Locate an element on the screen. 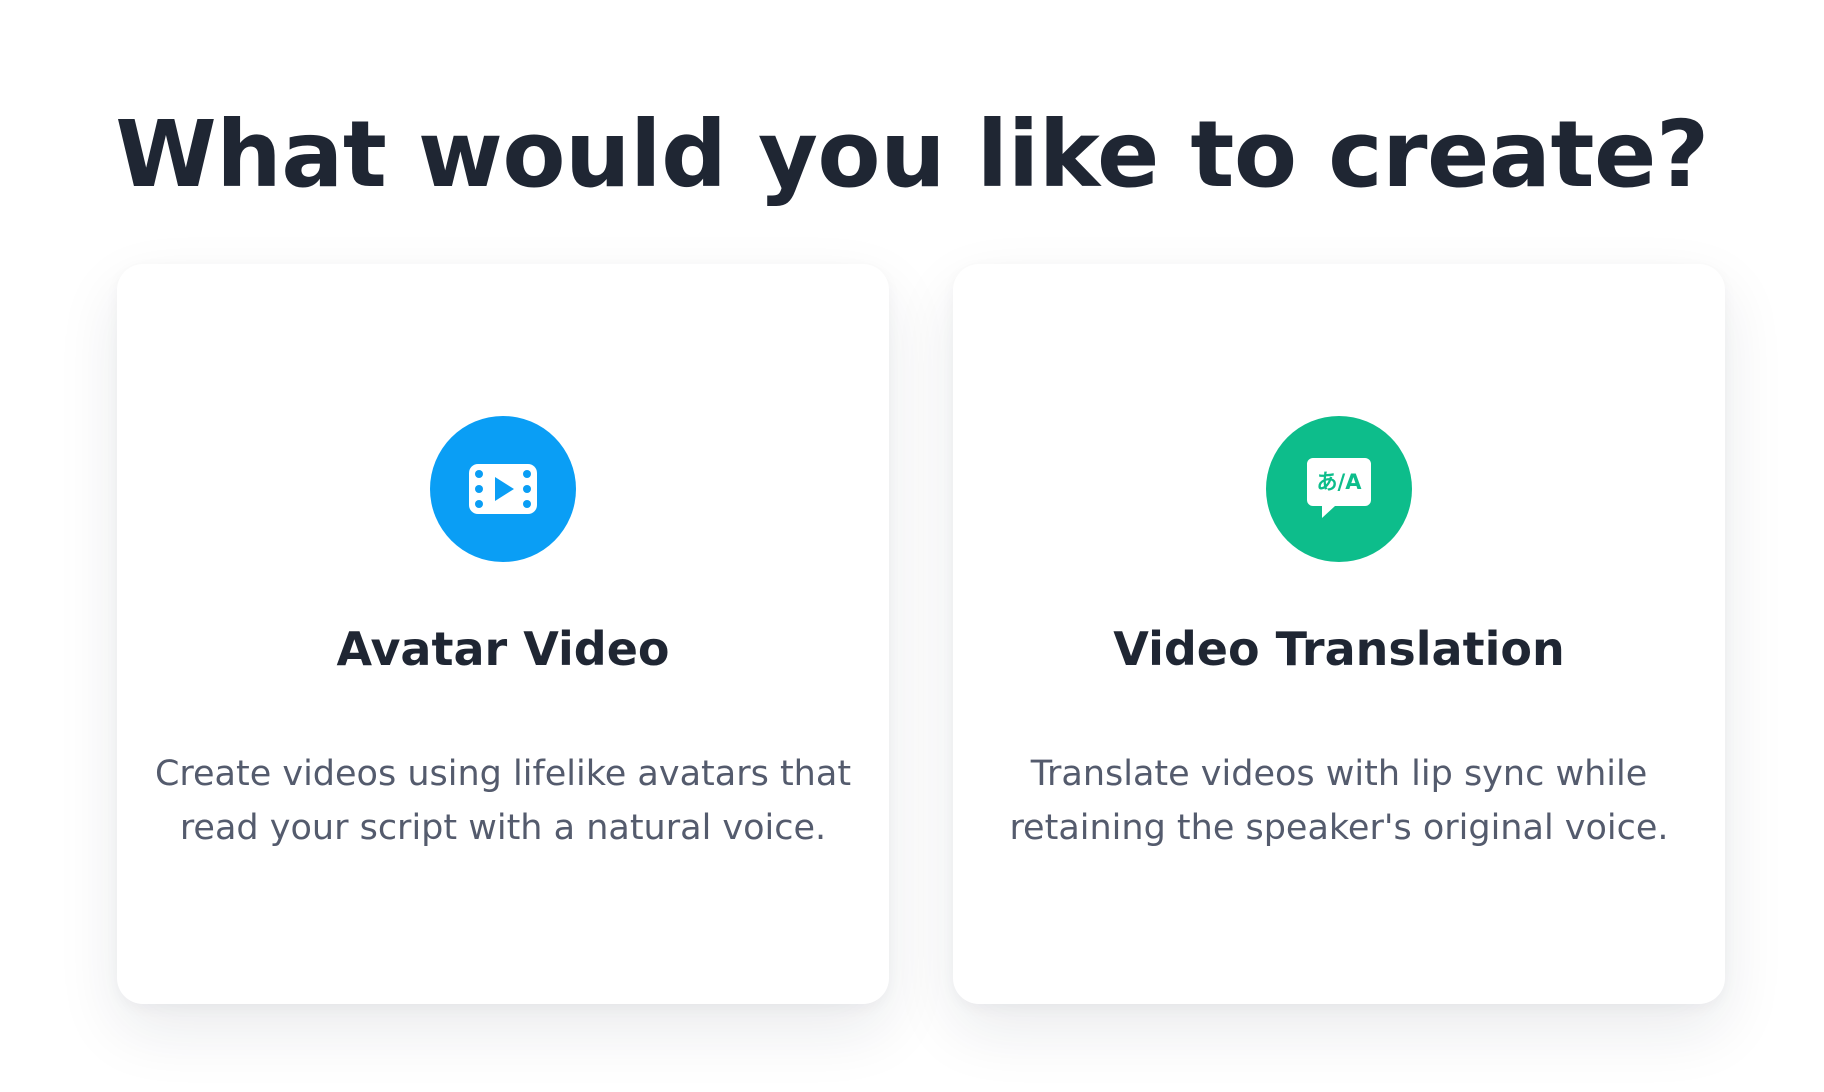 The width and height of the screenshot is (1824, 1092). translate-icon: あ/A is located at coordinates (1339, 488).